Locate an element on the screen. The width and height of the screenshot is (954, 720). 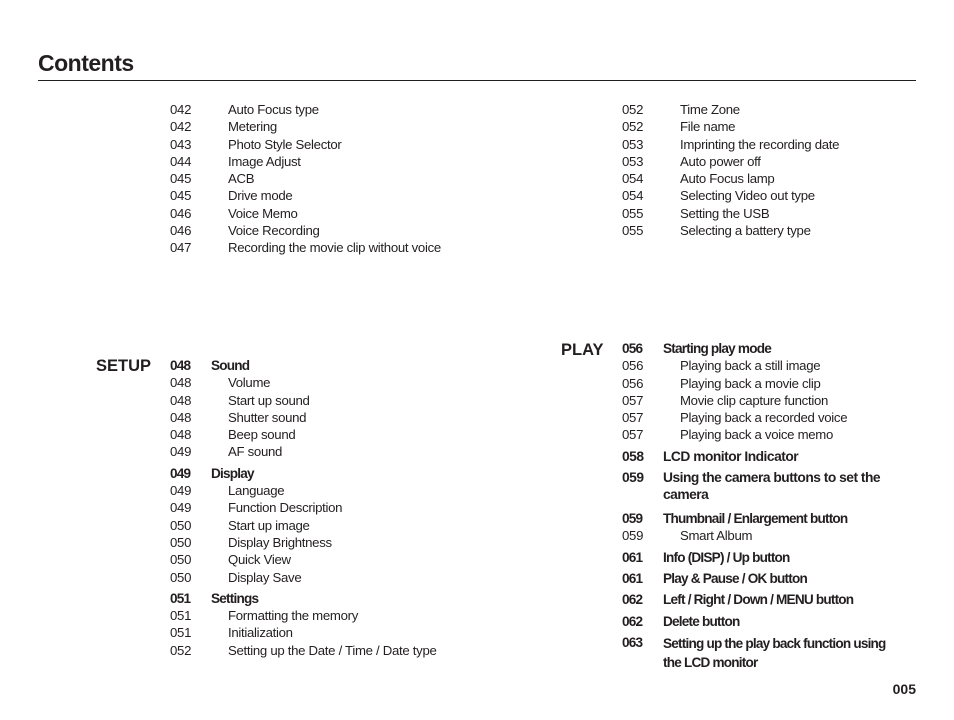
toc-entry-label: LCD monitor Indicator is located at coordinates (731, 456).